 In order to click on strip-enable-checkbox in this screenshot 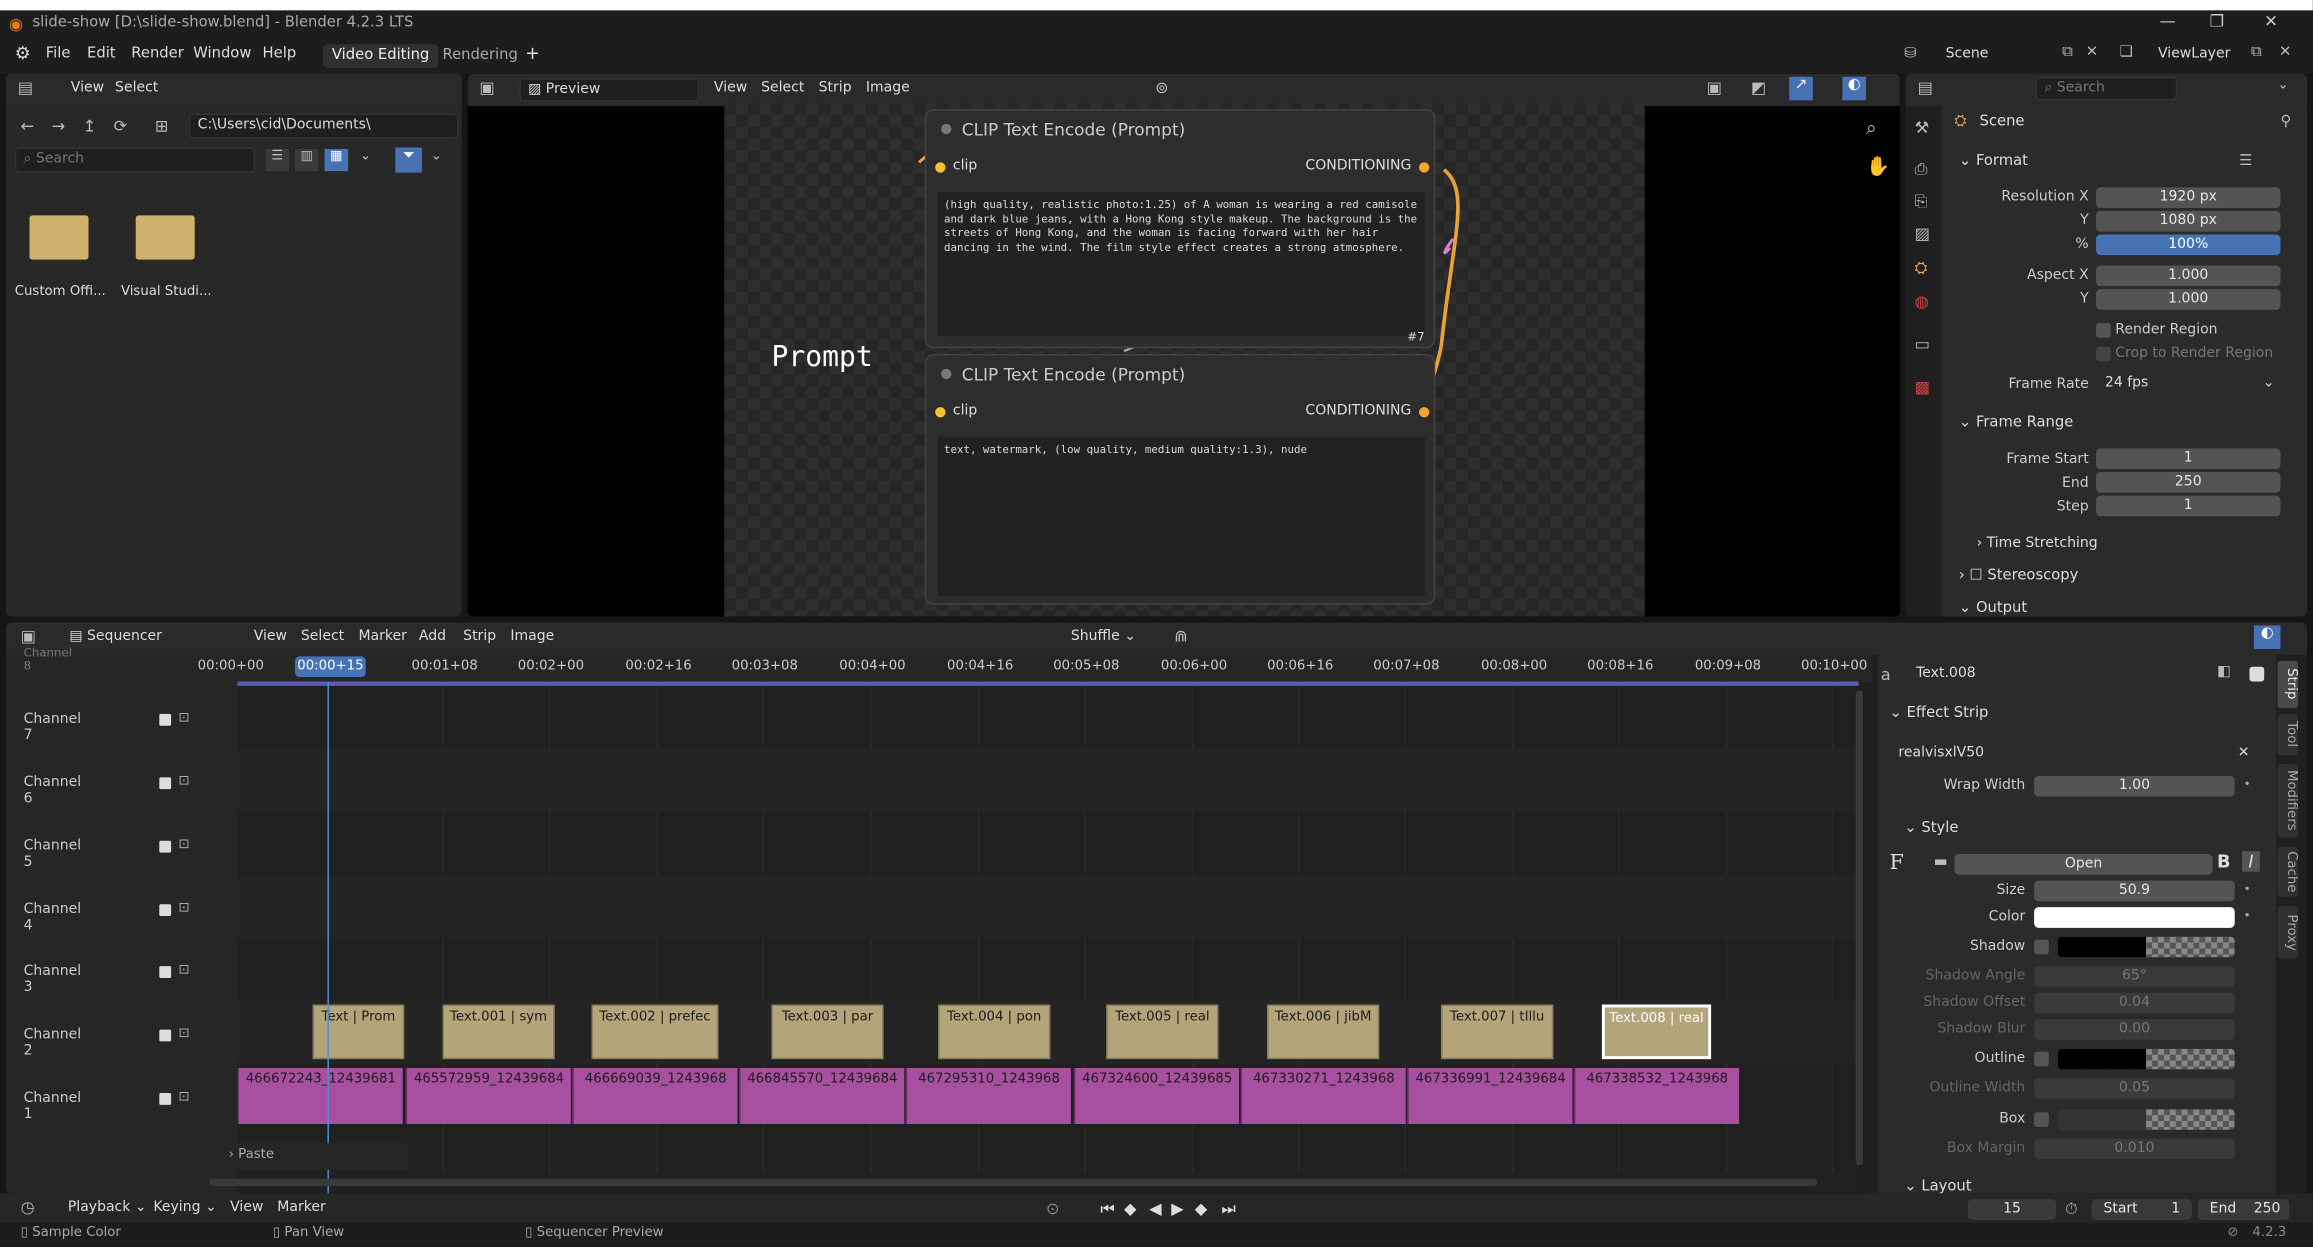, I will do `click(2257, 674)`.